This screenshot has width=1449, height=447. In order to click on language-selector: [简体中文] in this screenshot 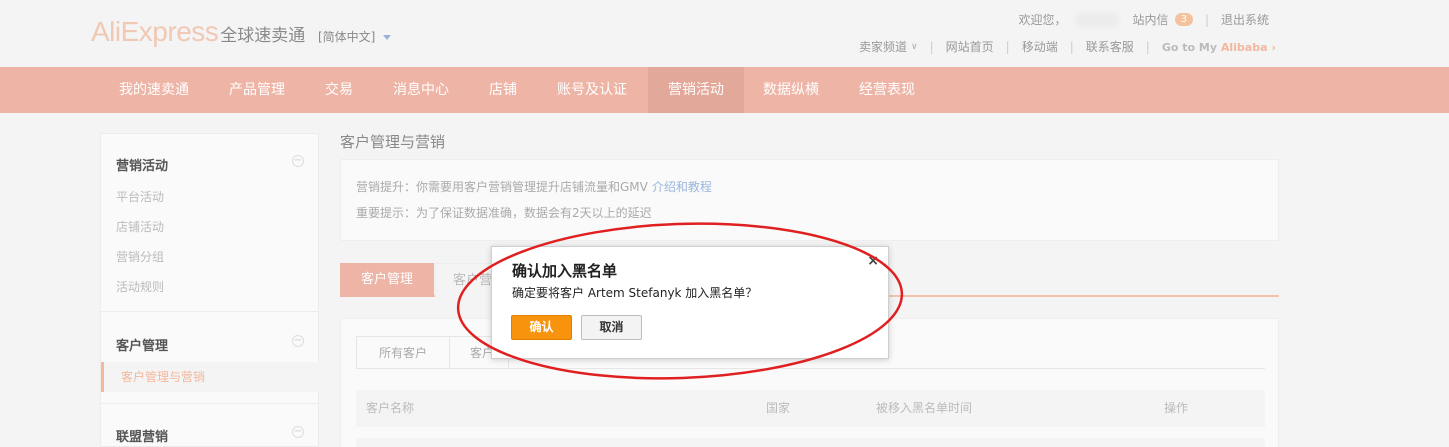, I will do `click(355, 36)`.